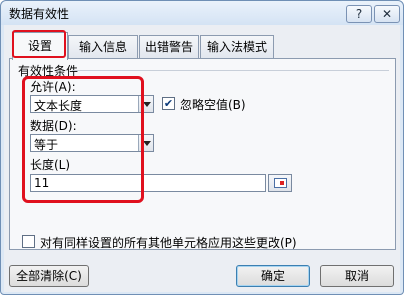 This screenshot has width=404, height=295. What do you see at coordinates (48, 71) in the screenshot?
I see `validation-criteria-title: 有效性条件` at bounding box center [48, 71].